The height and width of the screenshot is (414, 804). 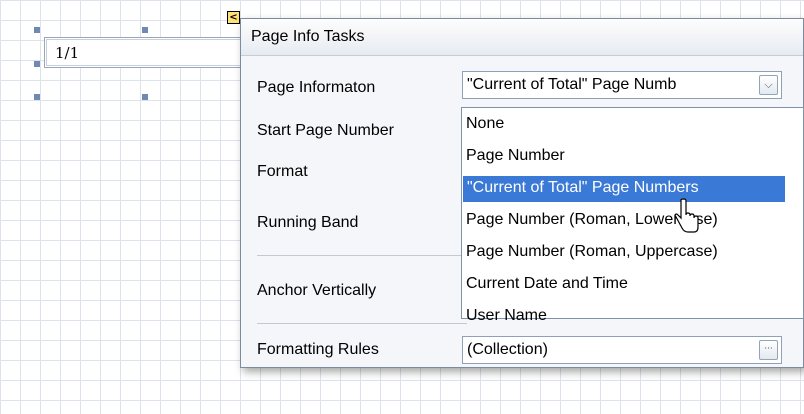 I want to click on property-label-running-band: Running Band, so click(x=308, y=222).